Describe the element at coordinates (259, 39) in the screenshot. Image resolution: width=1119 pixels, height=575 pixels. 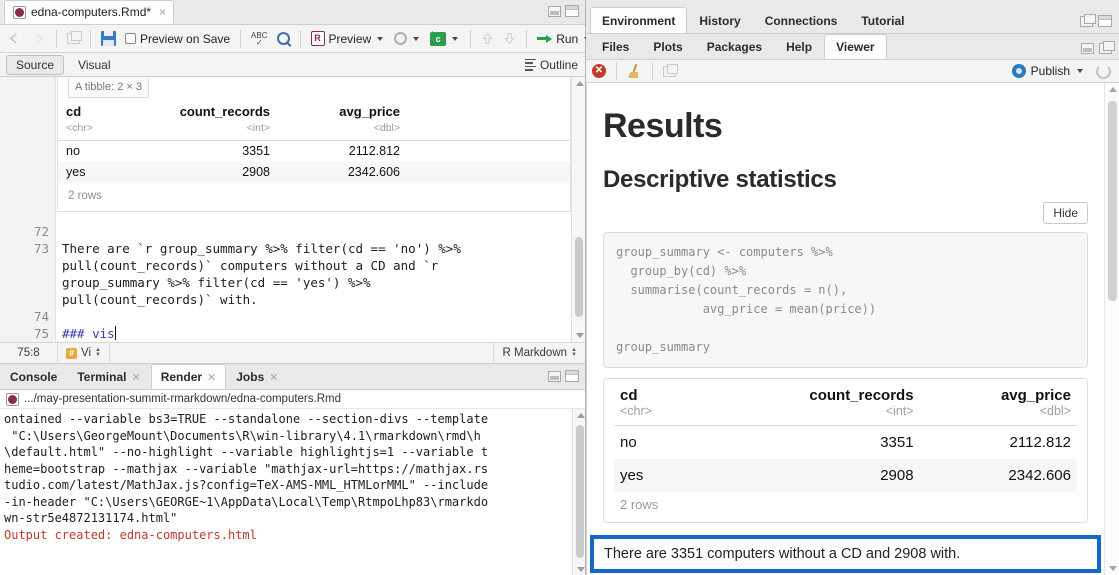
I see `spellcheck-button: ABC ✓` at that location.